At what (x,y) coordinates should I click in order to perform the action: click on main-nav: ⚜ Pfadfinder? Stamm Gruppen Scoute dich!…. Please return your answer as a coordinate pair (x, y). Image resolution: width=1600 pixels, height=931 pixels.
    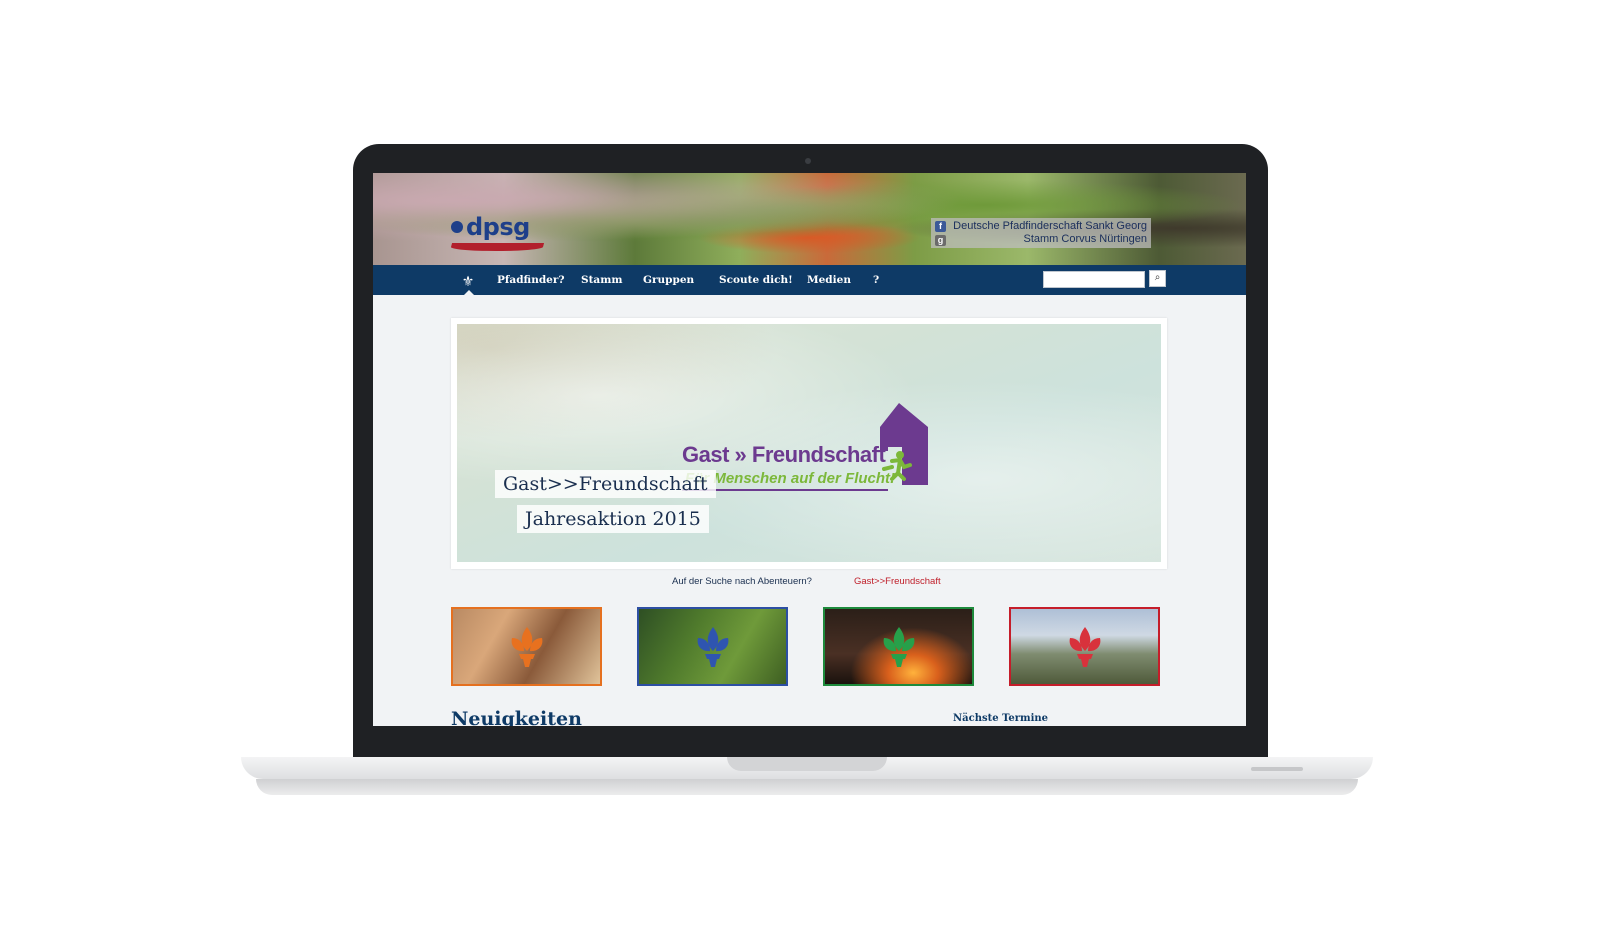
    Looking at the image, I should click on (809, 280).